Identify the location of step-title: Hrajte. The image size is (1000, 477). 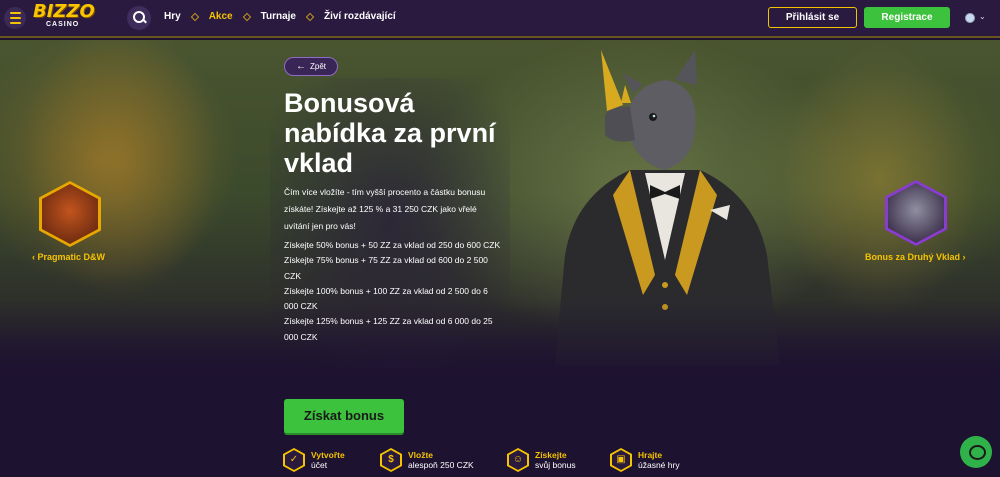
(650, 455).